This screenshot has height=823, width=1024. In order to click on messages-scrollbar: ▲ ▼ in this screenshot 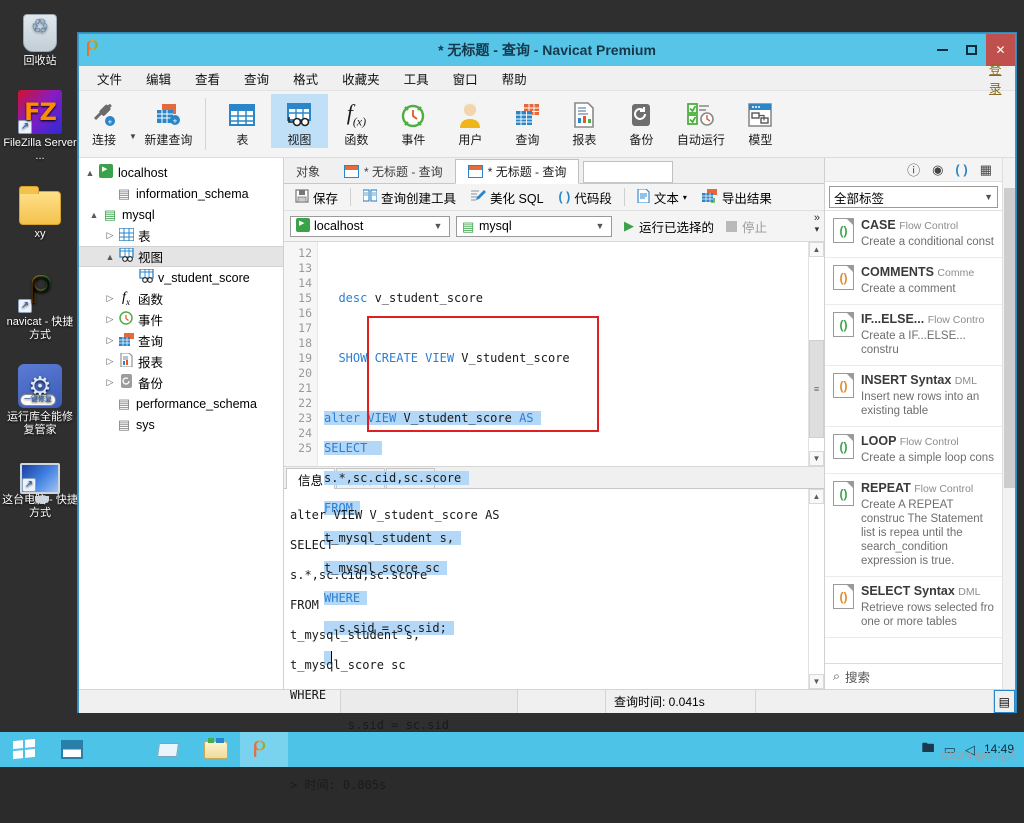, I will do `click(816, 589)`.